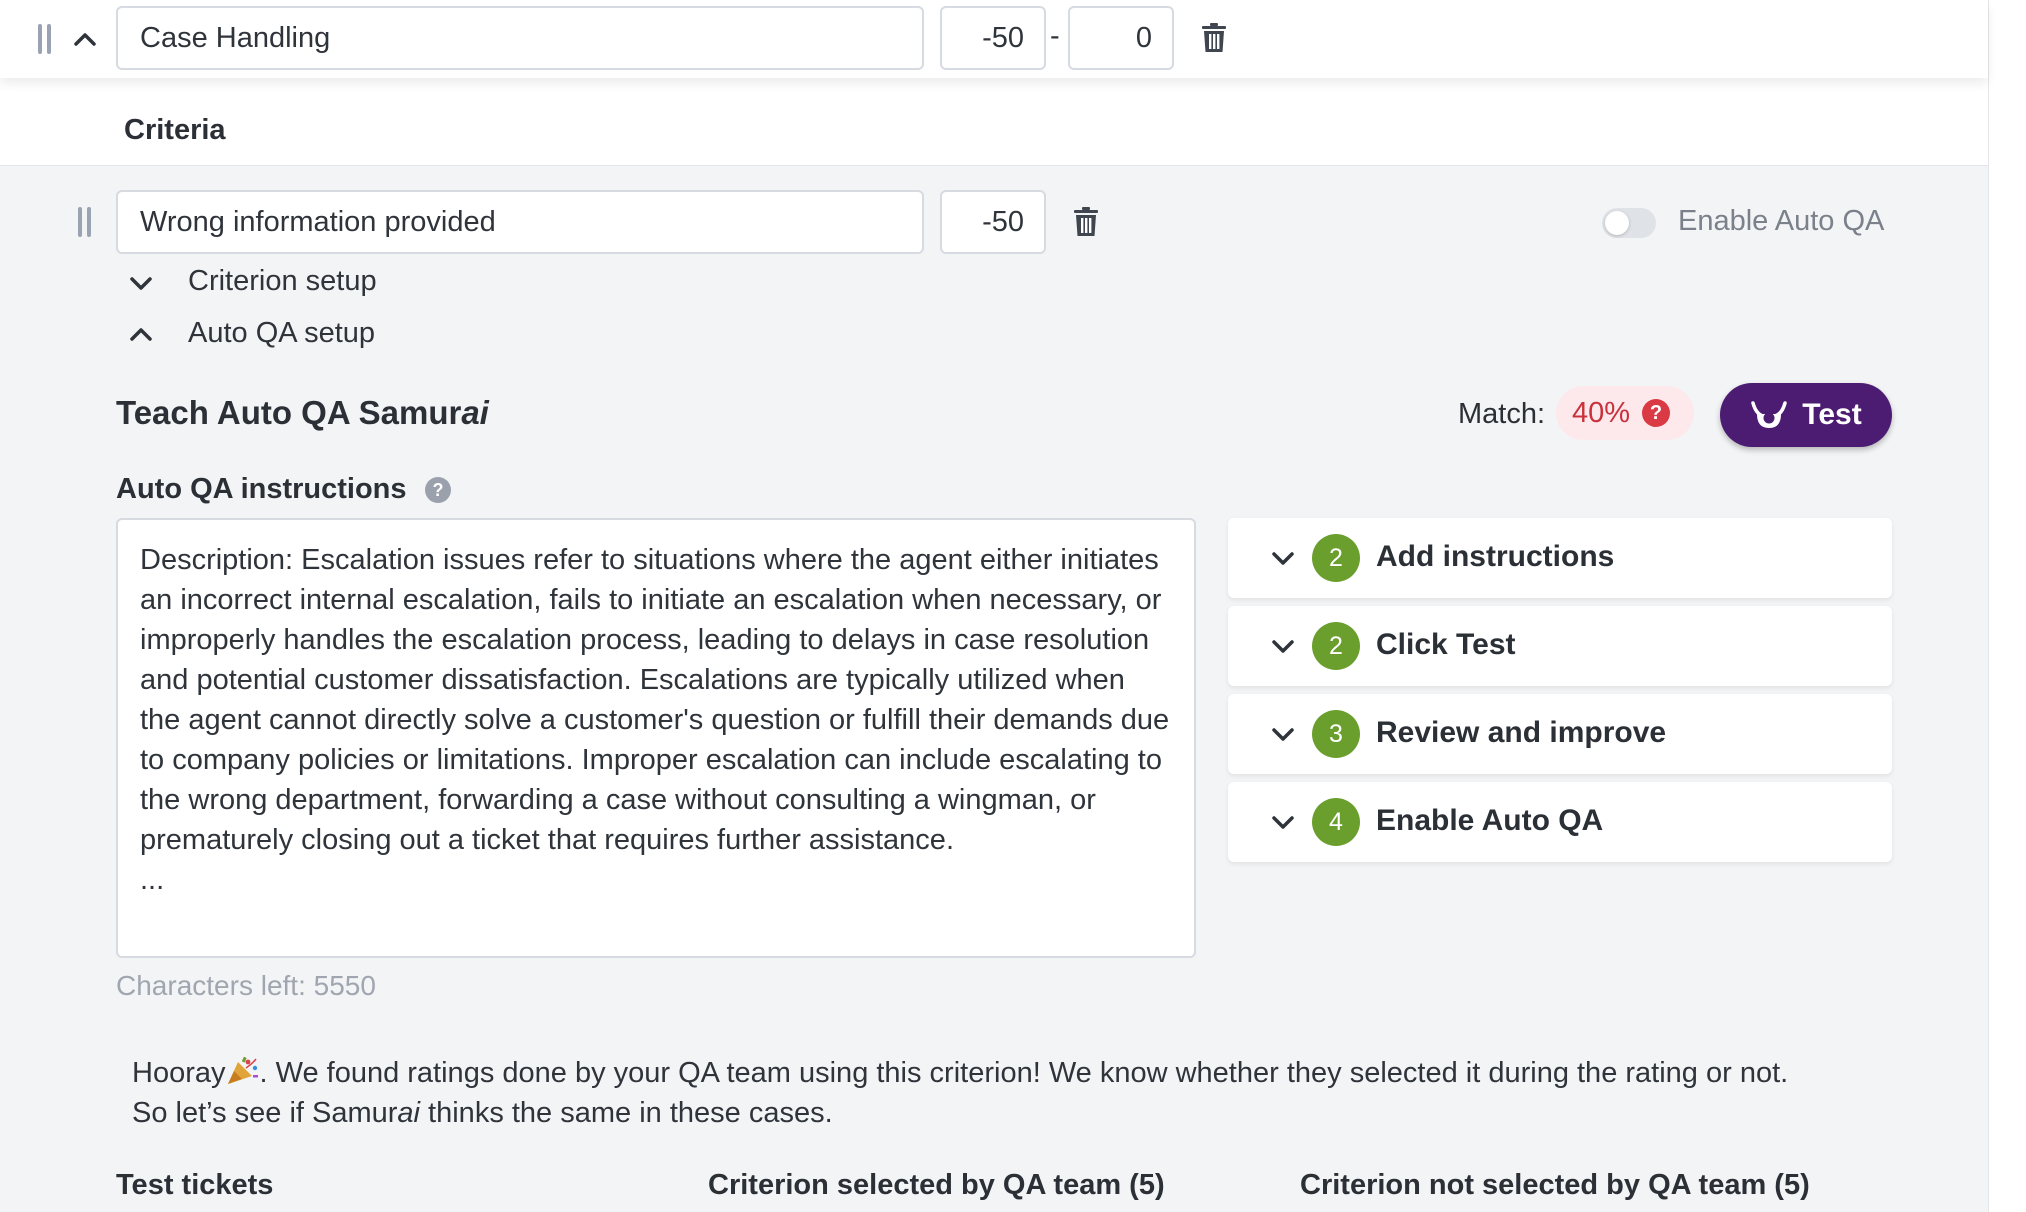 This screenshot has width=2026, height=1212. What do you see at coordinates (1214, 38) in the screenshot?
I see `delete-category-trash-icon` at bounding box center [1214, 38].